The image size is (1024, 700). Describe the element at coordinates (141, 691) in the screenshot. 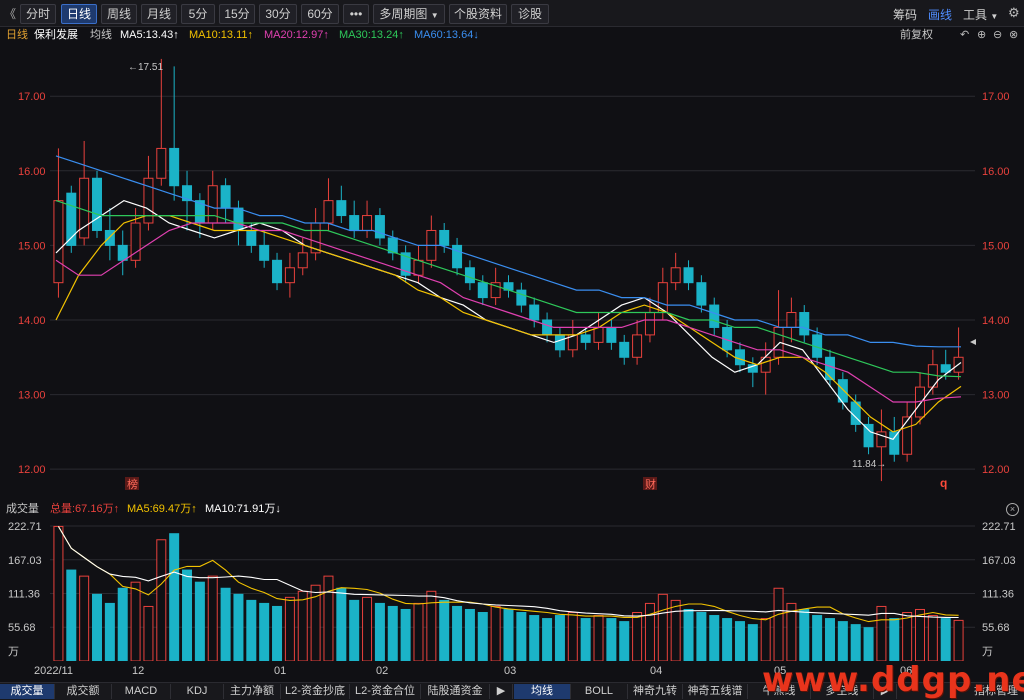

I see `tab-macd: MACD` at that location.